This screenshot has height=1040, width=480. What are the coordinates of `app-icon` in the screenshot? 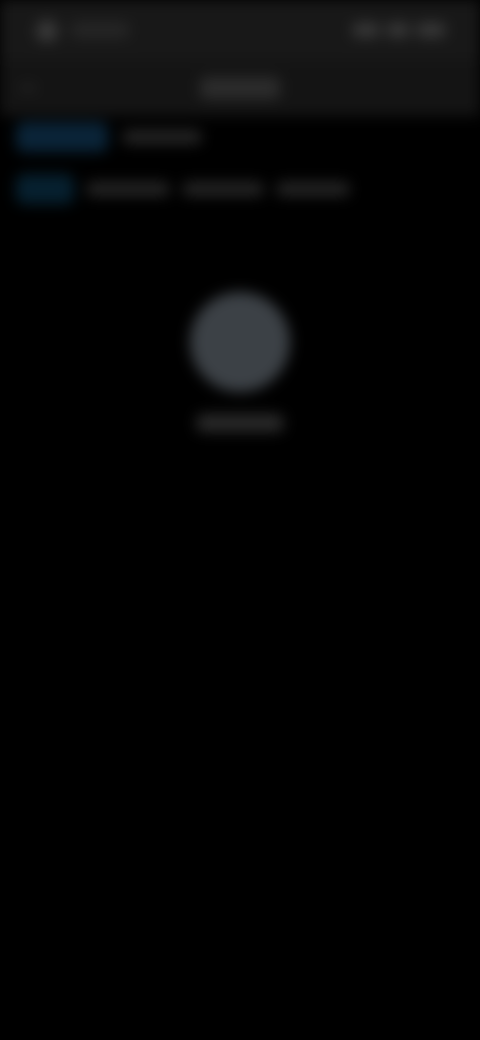 It's located at (47, 31).